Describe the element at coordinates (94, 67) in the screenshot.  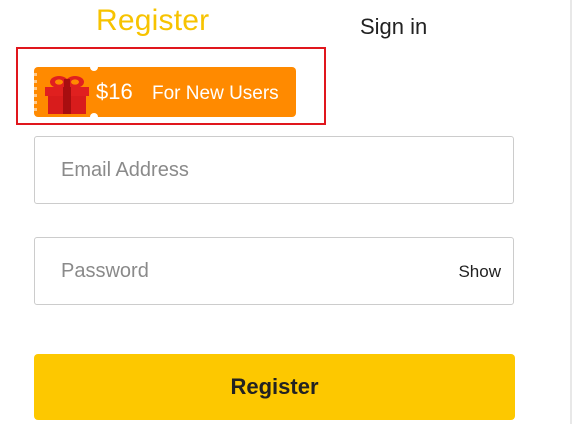
I see `ticket-notch` at that location.